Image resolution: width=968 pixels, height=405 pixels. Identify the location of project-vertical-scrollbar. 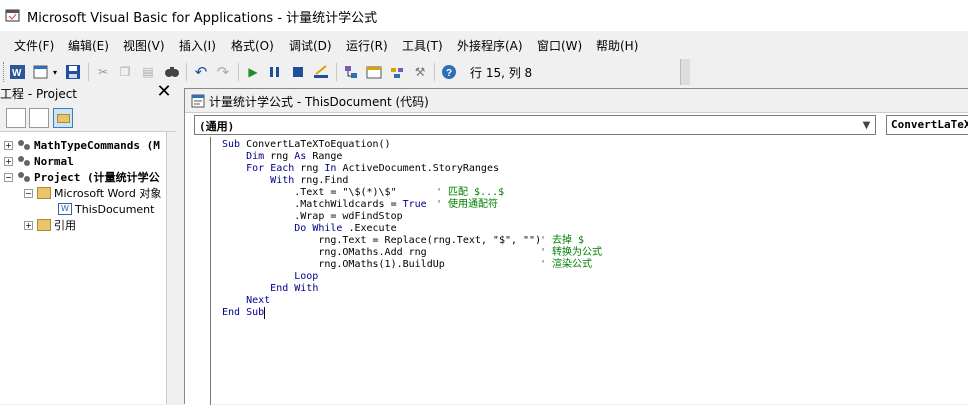
(171, 268).